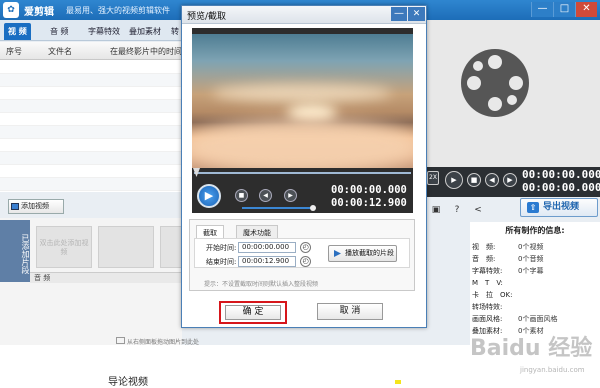 The width and height of the screenshot is (600, 388). I want to click on start-time-input: 00:00:00.000, so click(267, 247).